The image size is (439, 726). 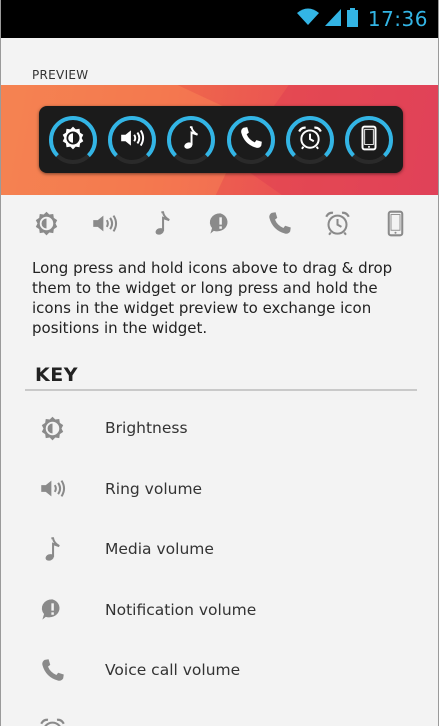 I want to click on battery-icon, so click(x=352, y=19).